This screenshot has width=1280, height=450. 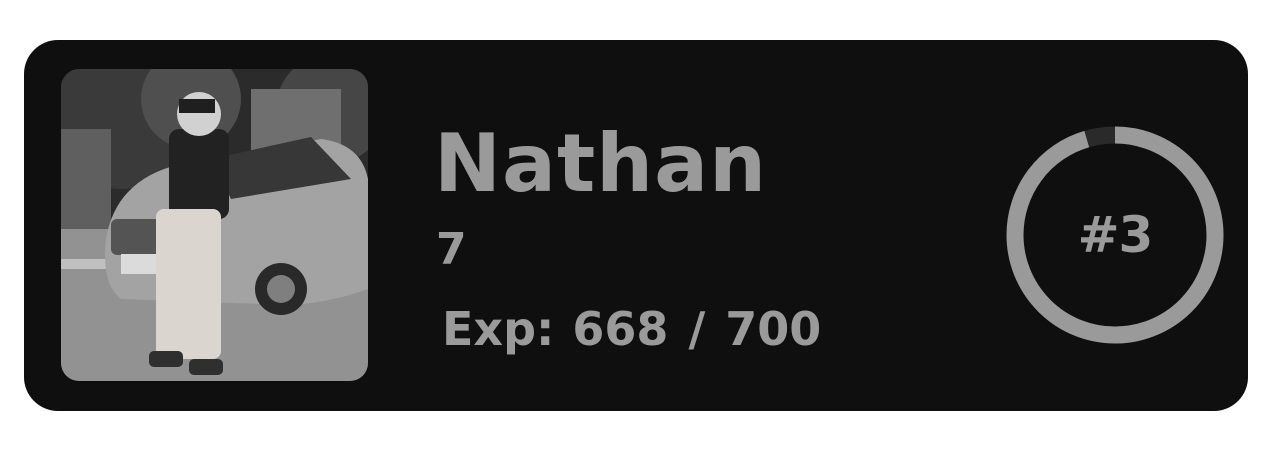 I want to click on rank-indicator: #3, so click(x=1115, y=235).